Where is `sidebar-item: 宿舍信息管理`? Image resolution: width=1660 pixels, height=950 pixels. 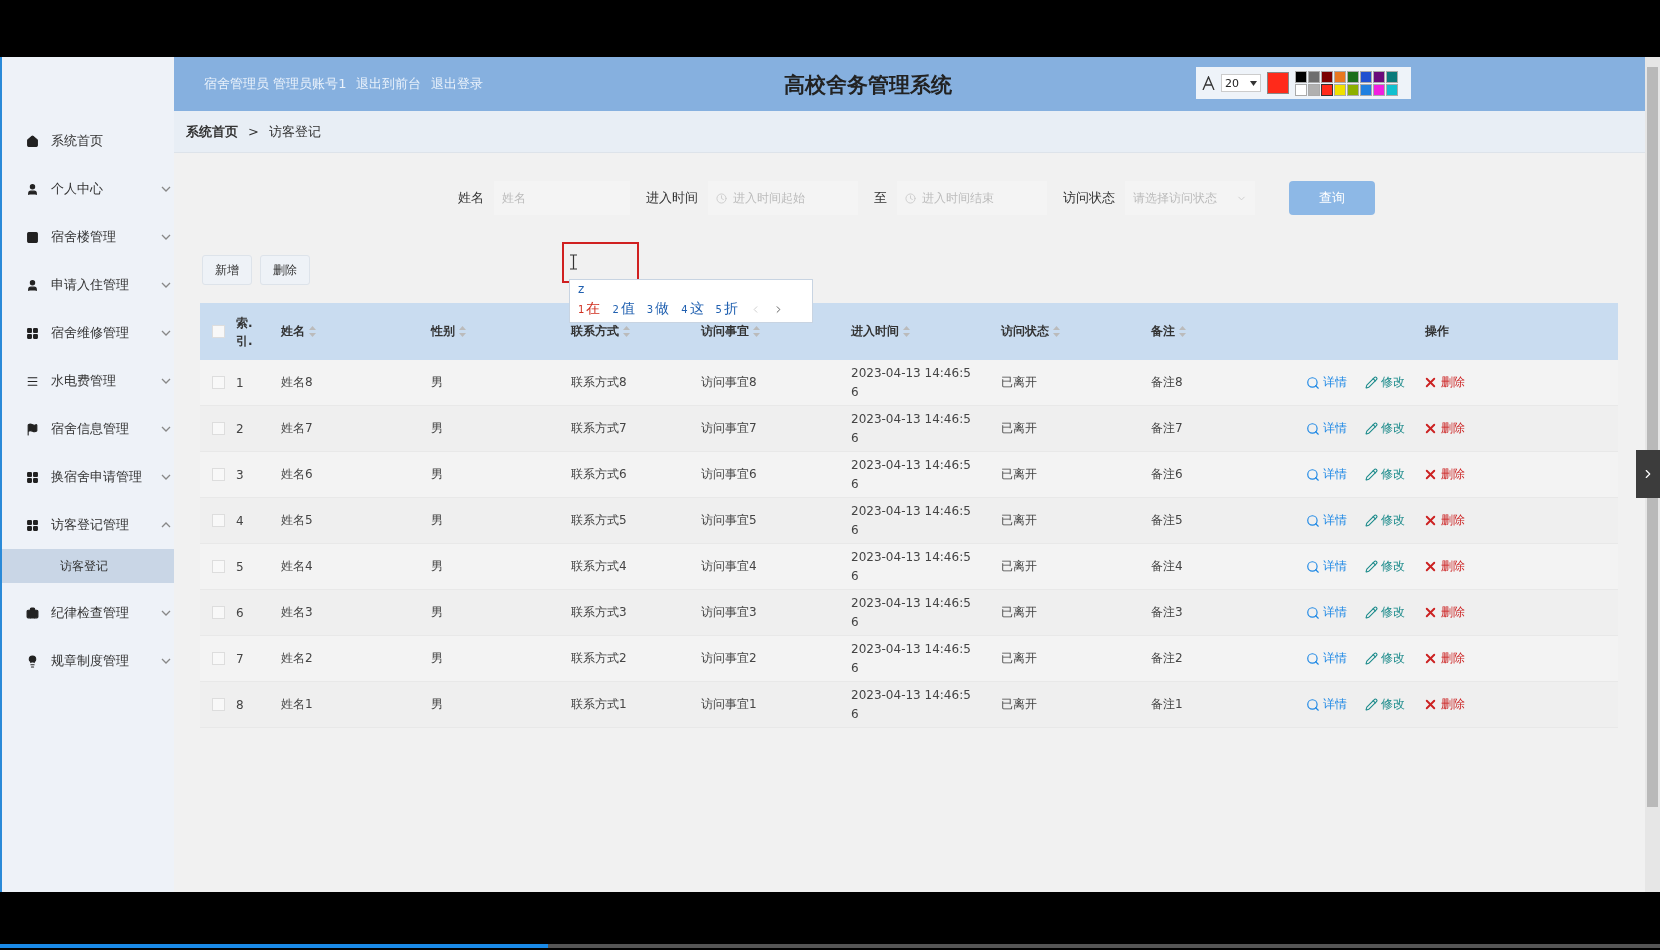 sidebar-item: 宿舍信息管理 is located at coordinates (88, 429).